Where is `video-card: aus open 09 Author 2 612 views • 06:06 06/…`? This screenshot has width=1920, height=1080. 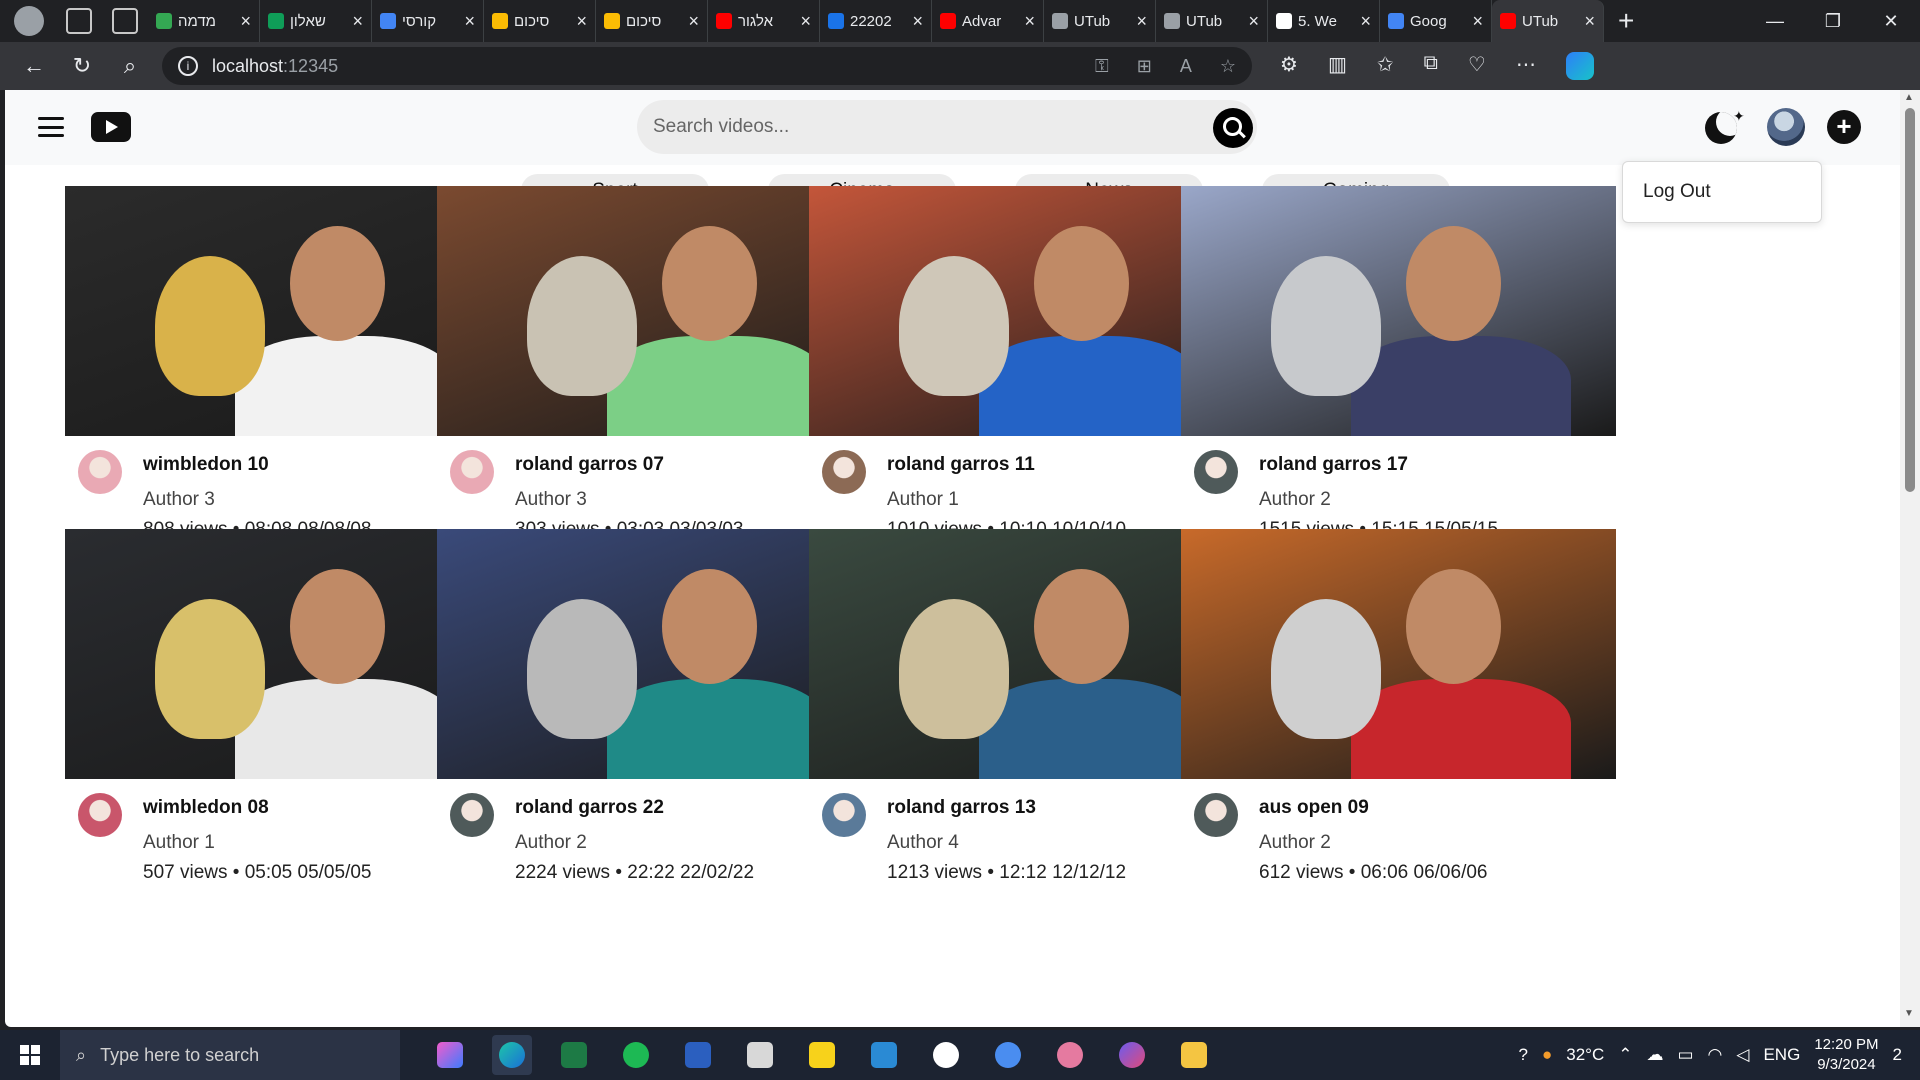 video-card: aus open 09 Author 2 612 views • 06:06 06/… is located at coordinates (1398, 719).